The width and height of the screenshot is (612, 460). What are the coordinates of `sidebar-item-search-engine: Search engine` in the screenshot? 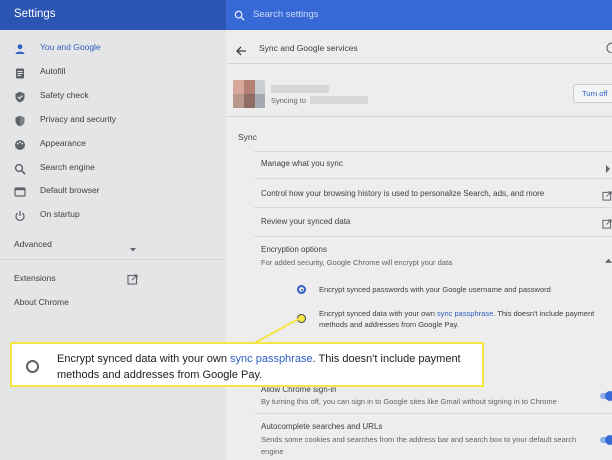 It's located at (113, 168).